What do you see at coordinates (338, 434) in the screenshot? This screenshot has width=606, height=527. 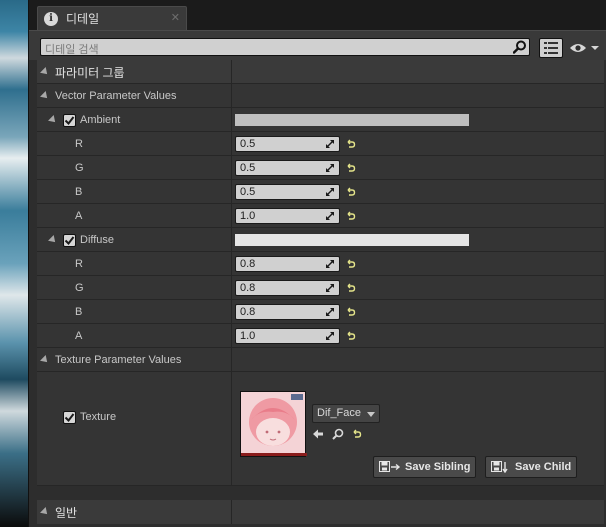 I see `browse-icon` at bounding box center [338, 434].